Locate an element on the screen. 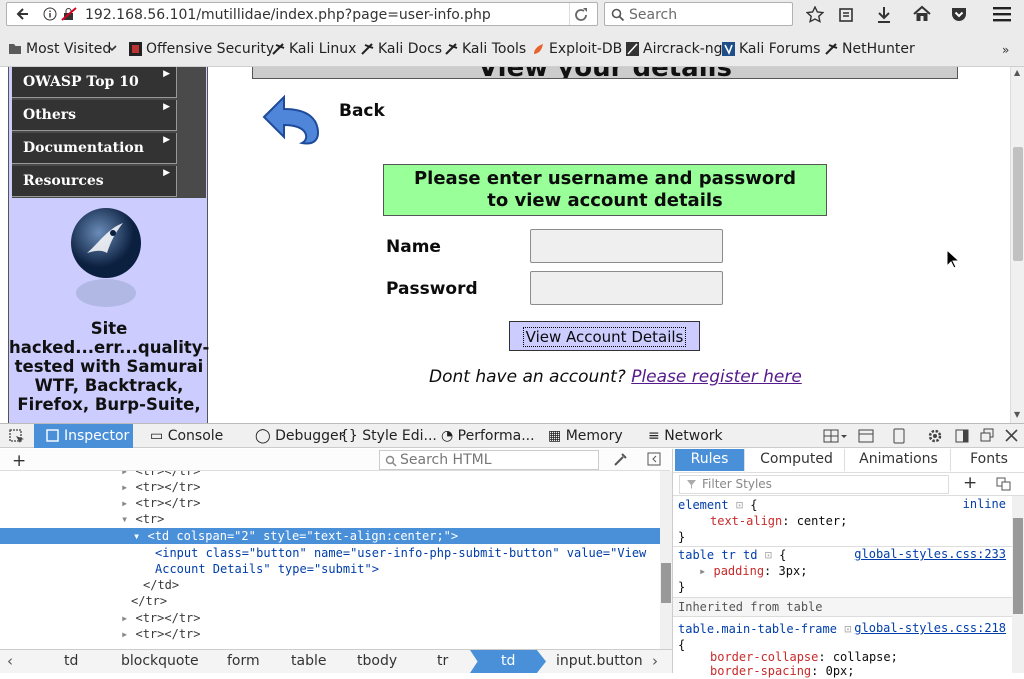  network-icon: ≡ is located at coordinates (654, 436).